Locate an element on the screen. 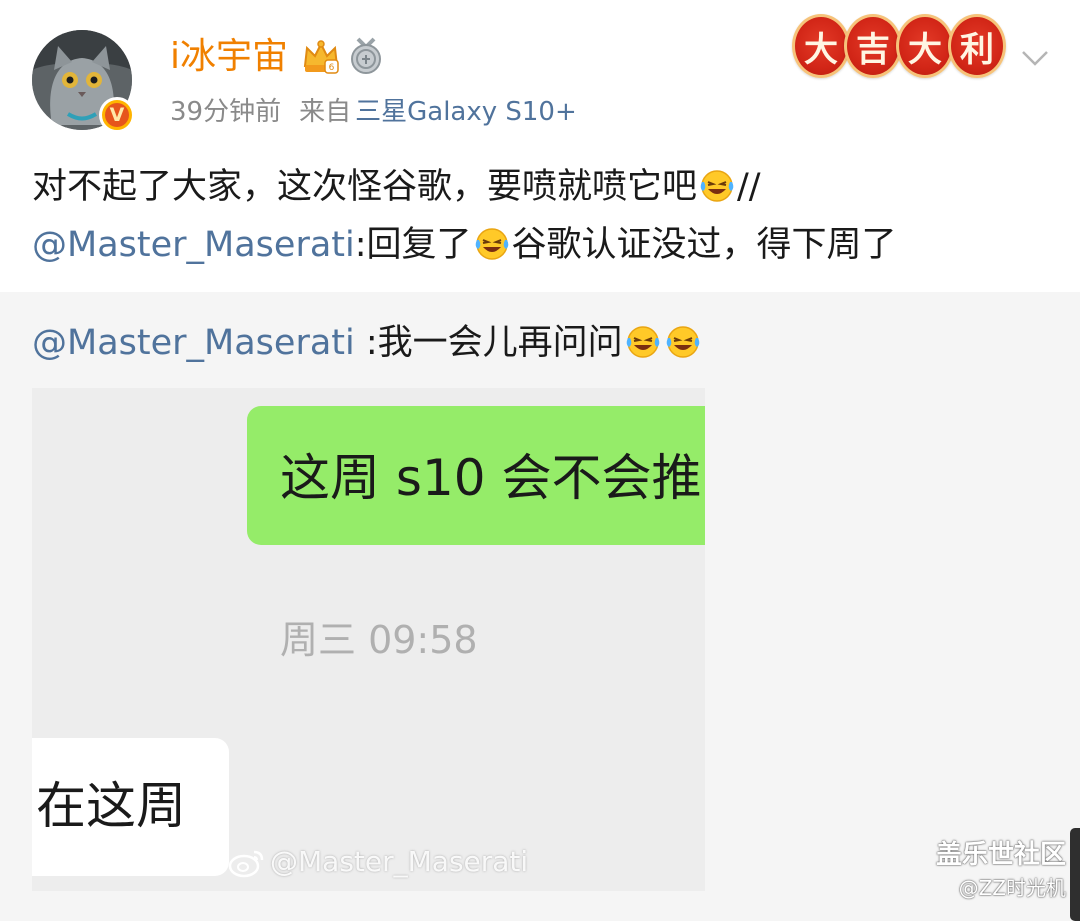 The image size is (1080, 921). community-watermark: 盖乐世社区 @ZZ时光机 is located at coordinates (1000, 870).